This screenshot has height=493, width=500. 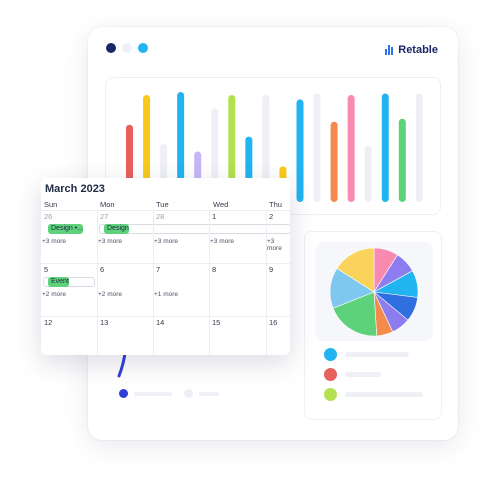 I want to click on pie-chart, so click(x=374, y=292).